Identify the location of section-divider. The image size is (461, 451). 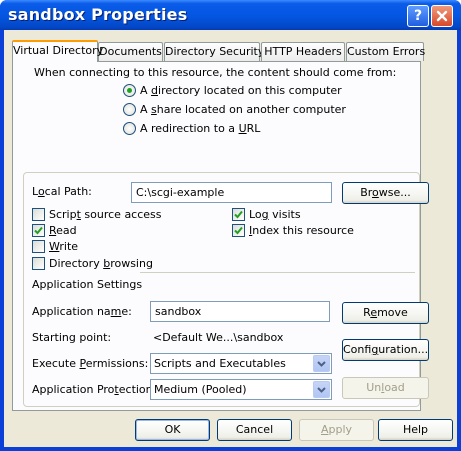
(277, 272).